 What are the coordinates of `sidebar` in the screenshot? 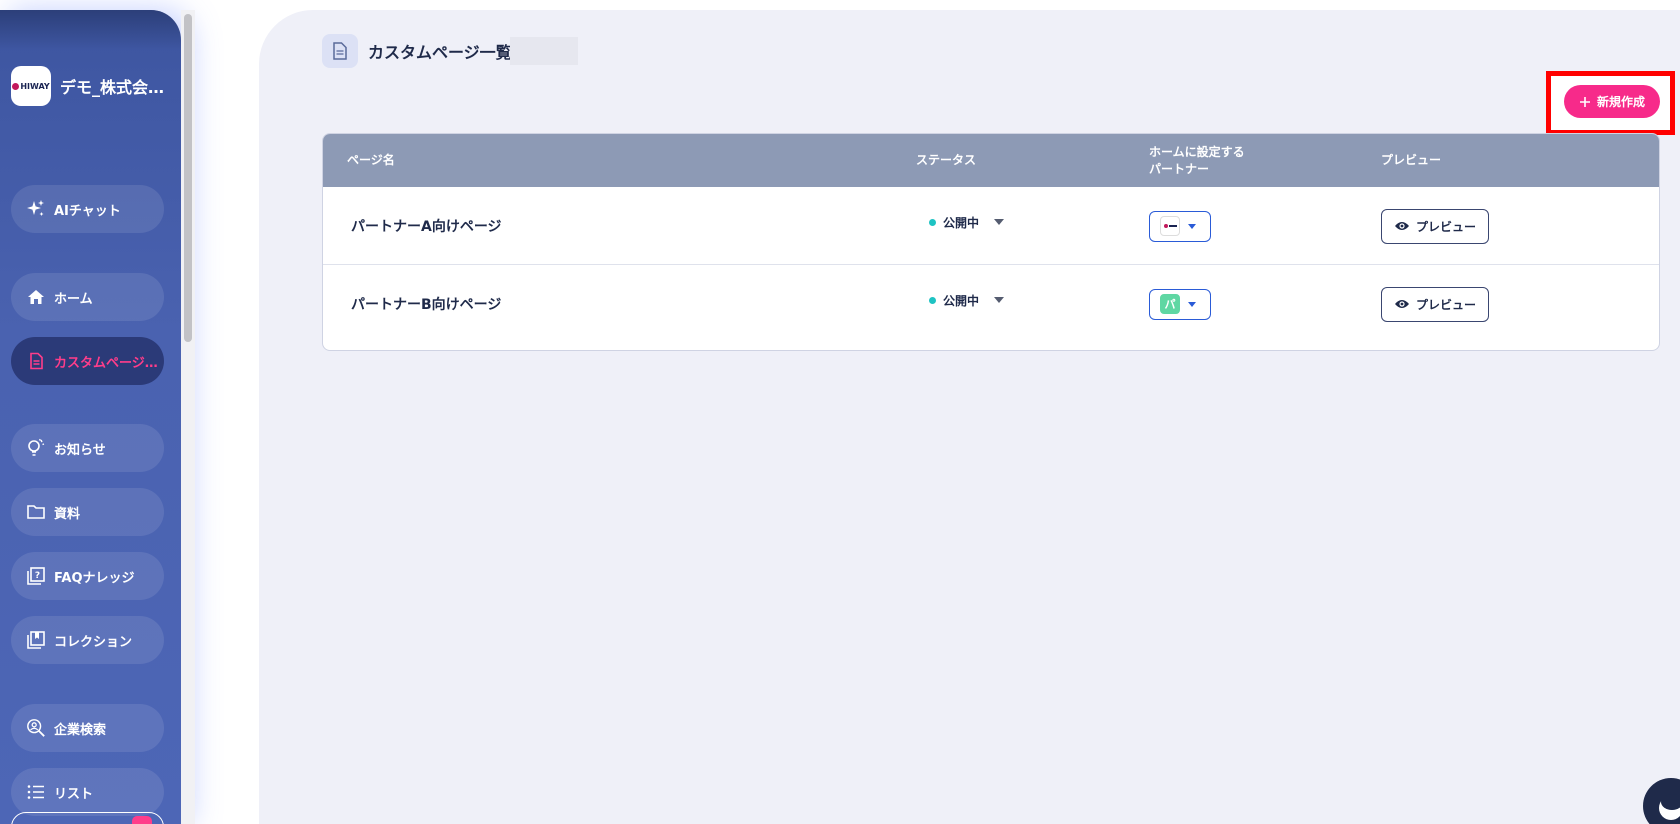 It's located at (90, 417).